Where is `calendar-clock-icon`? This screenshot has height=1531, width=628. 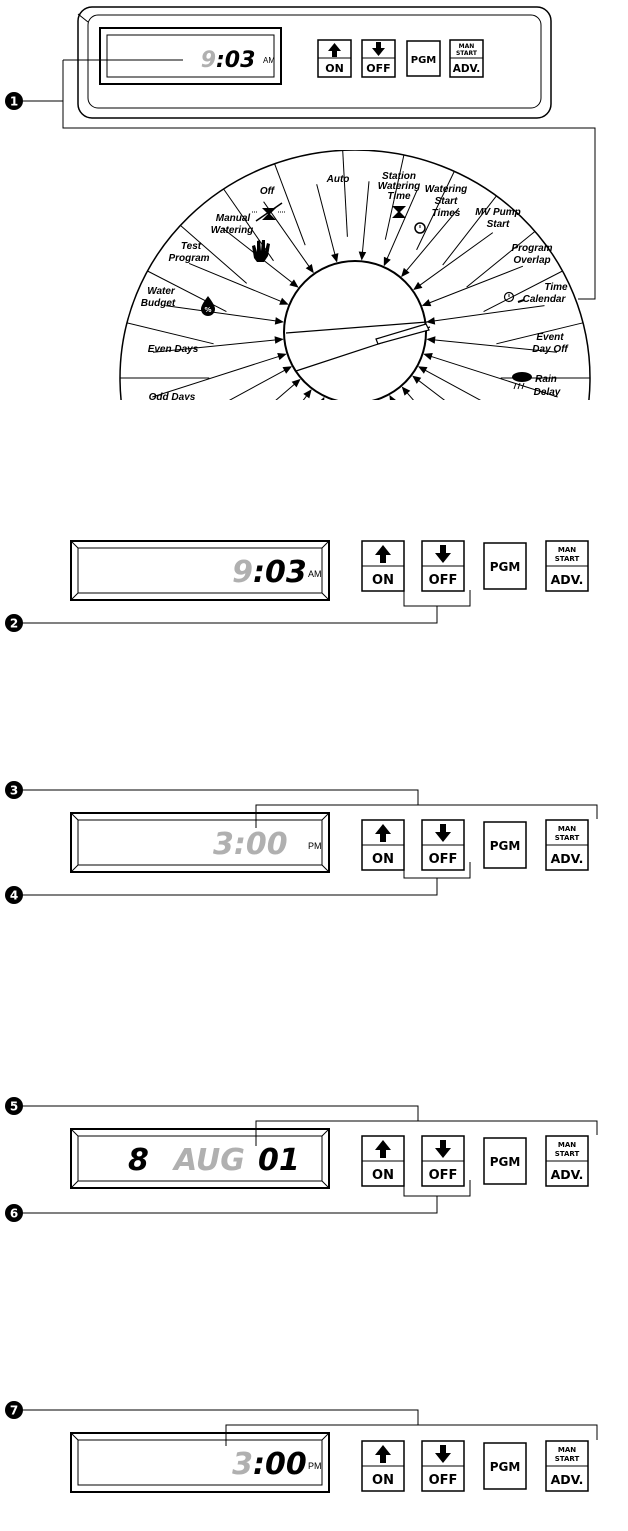
calendar-clock-icon is located at coordinates (514, 297).